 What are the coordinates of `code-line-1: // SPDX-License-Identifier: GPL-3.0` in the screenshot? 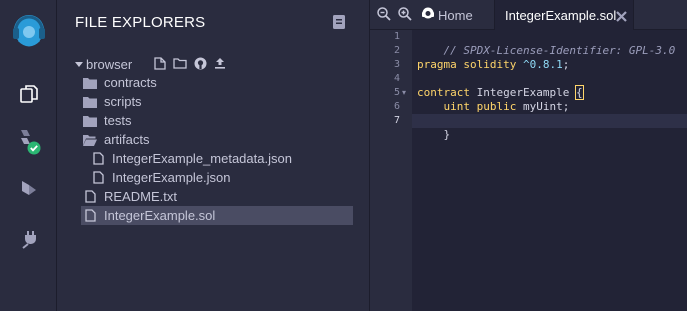 It's located at (546, 43).